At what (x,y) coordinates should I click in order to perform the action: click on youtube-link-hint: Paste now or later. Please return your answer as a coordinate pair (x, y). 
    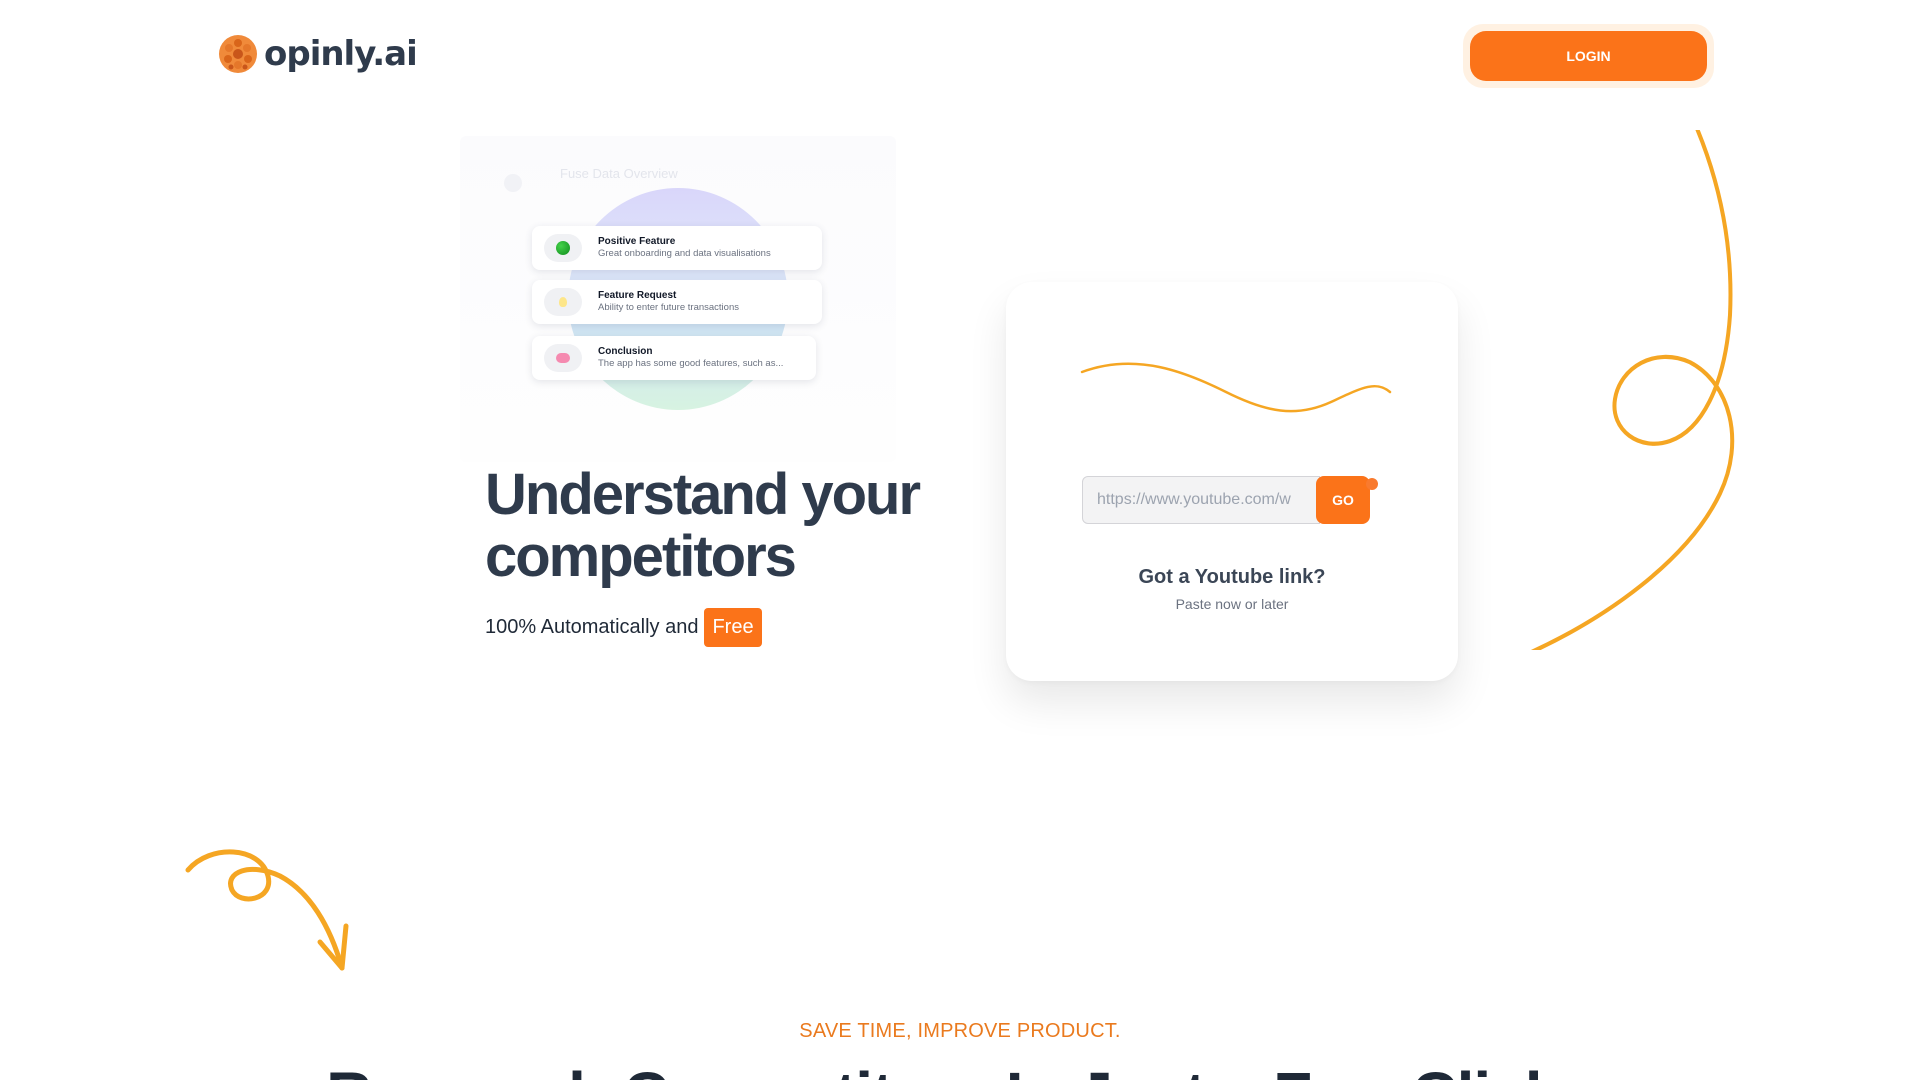
    Looking at the image, I should click on (1232, 604).